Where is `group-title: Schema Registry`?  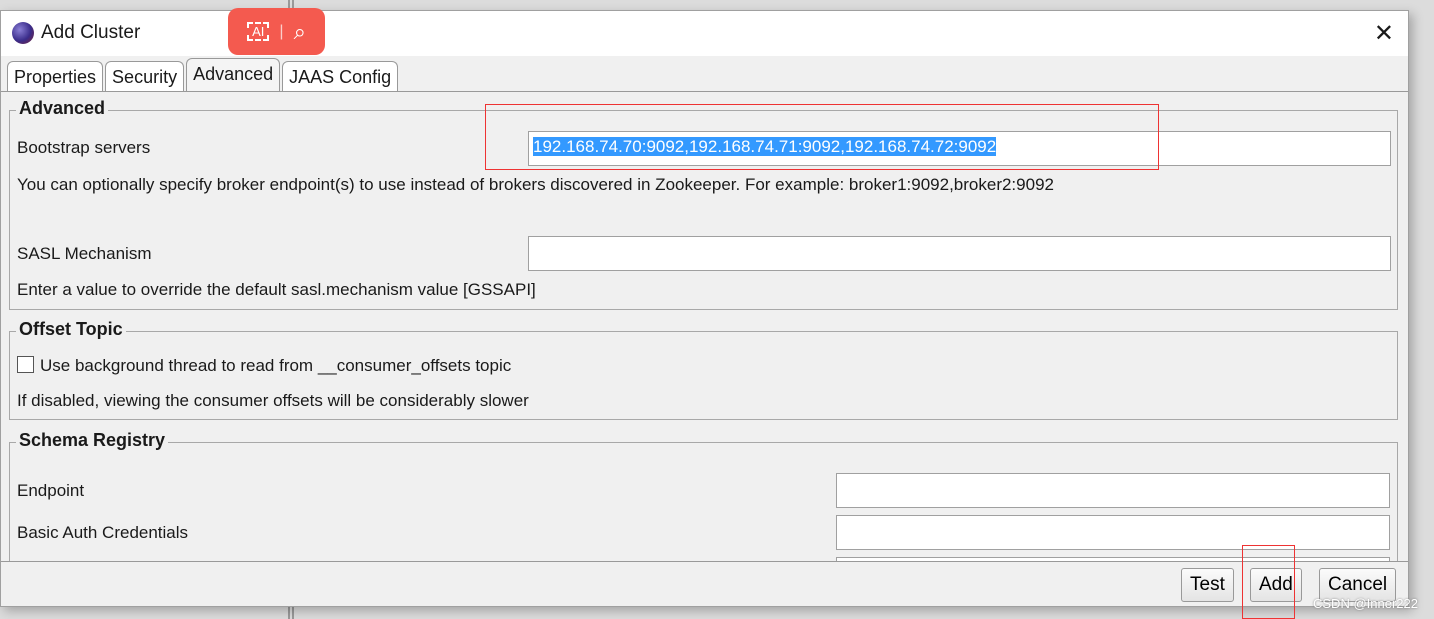
group-title: Schema Registry is located at coordinates (92, 440).